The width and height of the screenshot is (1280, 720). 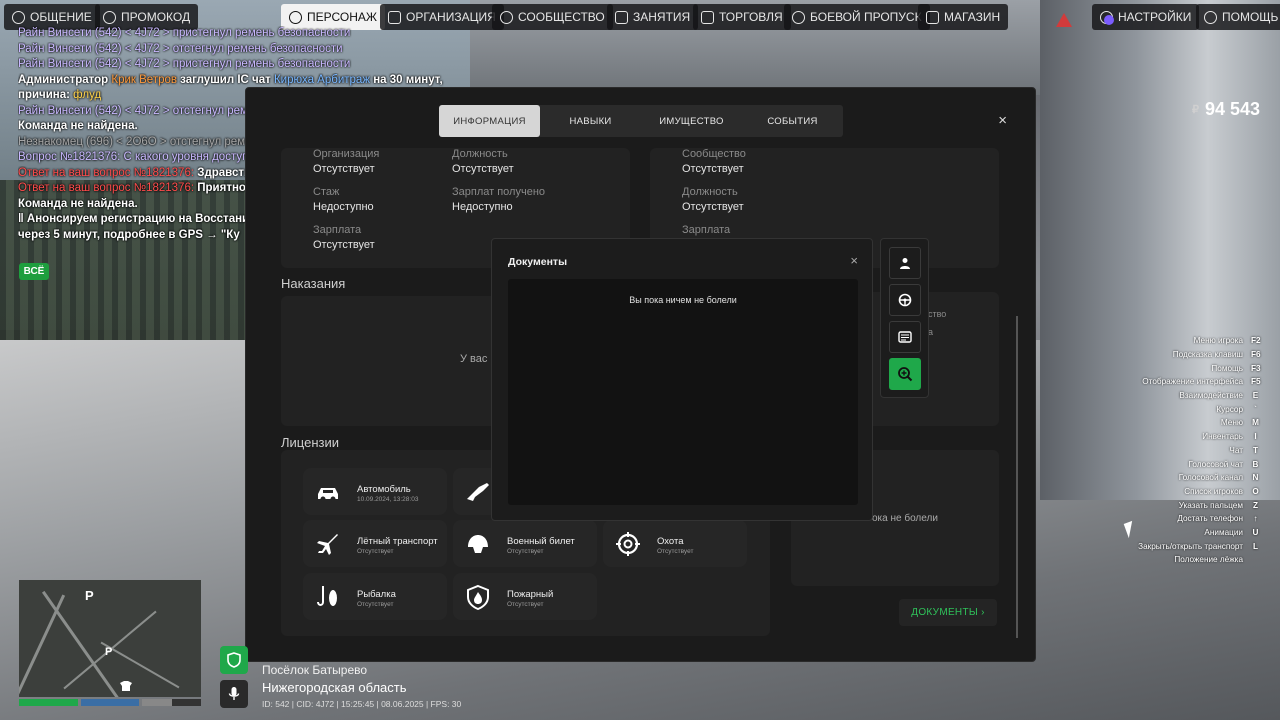 What do you see at coordinates (144, 79) in the screenshot?
I see `chat-segment: Крик Ветров` at bounding box center [144, 79].